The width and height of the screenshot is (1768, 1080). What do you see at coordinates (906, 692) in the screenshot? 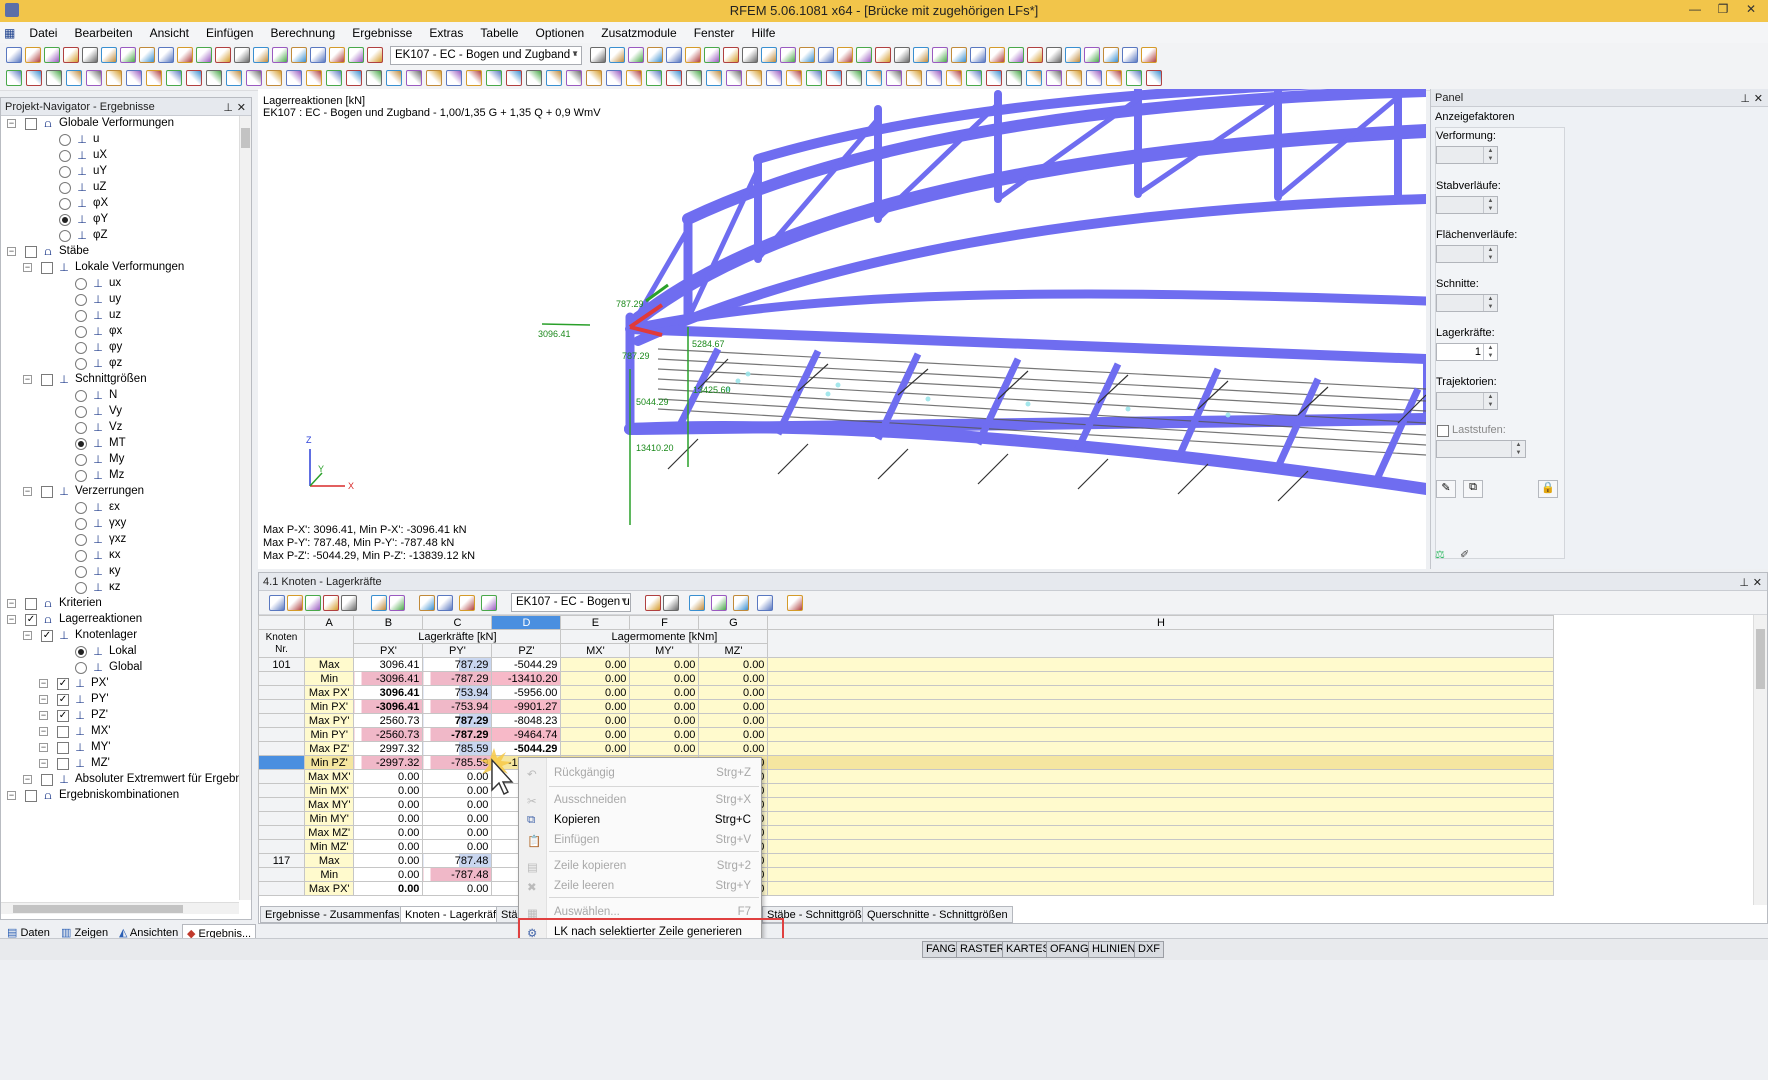
I see `table-row: Max PX' 3096.41 753.94 -5956.00 0.00 0.00 0.00` at bounding box center [906, 692].